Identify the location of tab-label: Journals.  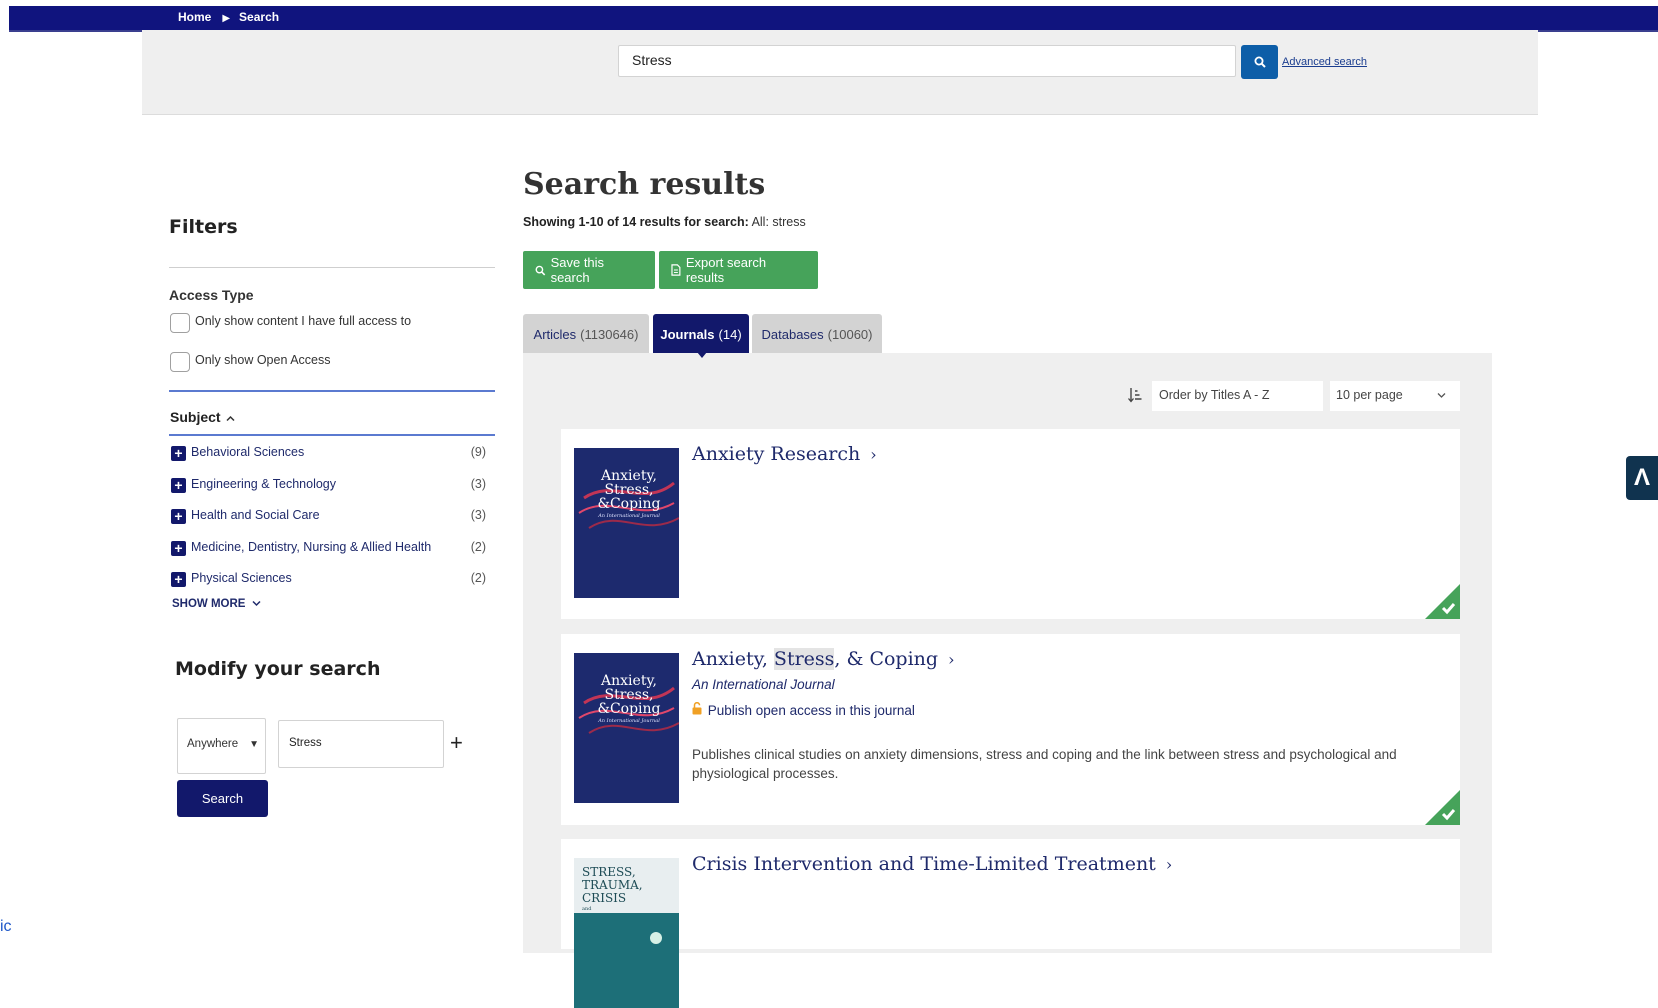
(687, 334).